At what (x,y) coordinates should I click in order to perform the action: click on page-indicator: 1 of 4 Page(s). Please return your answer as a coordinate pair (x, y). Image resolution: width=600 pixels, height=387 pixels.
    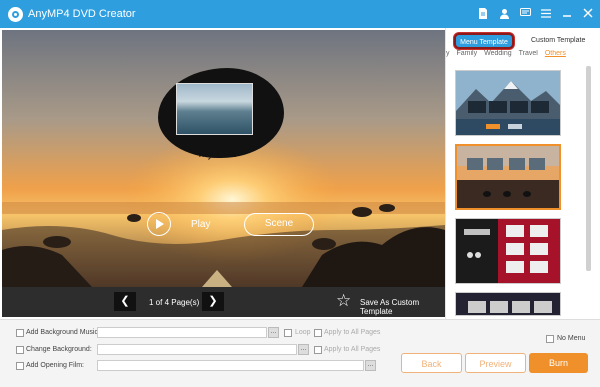
    Looking at the image, I should click on (174, 302).